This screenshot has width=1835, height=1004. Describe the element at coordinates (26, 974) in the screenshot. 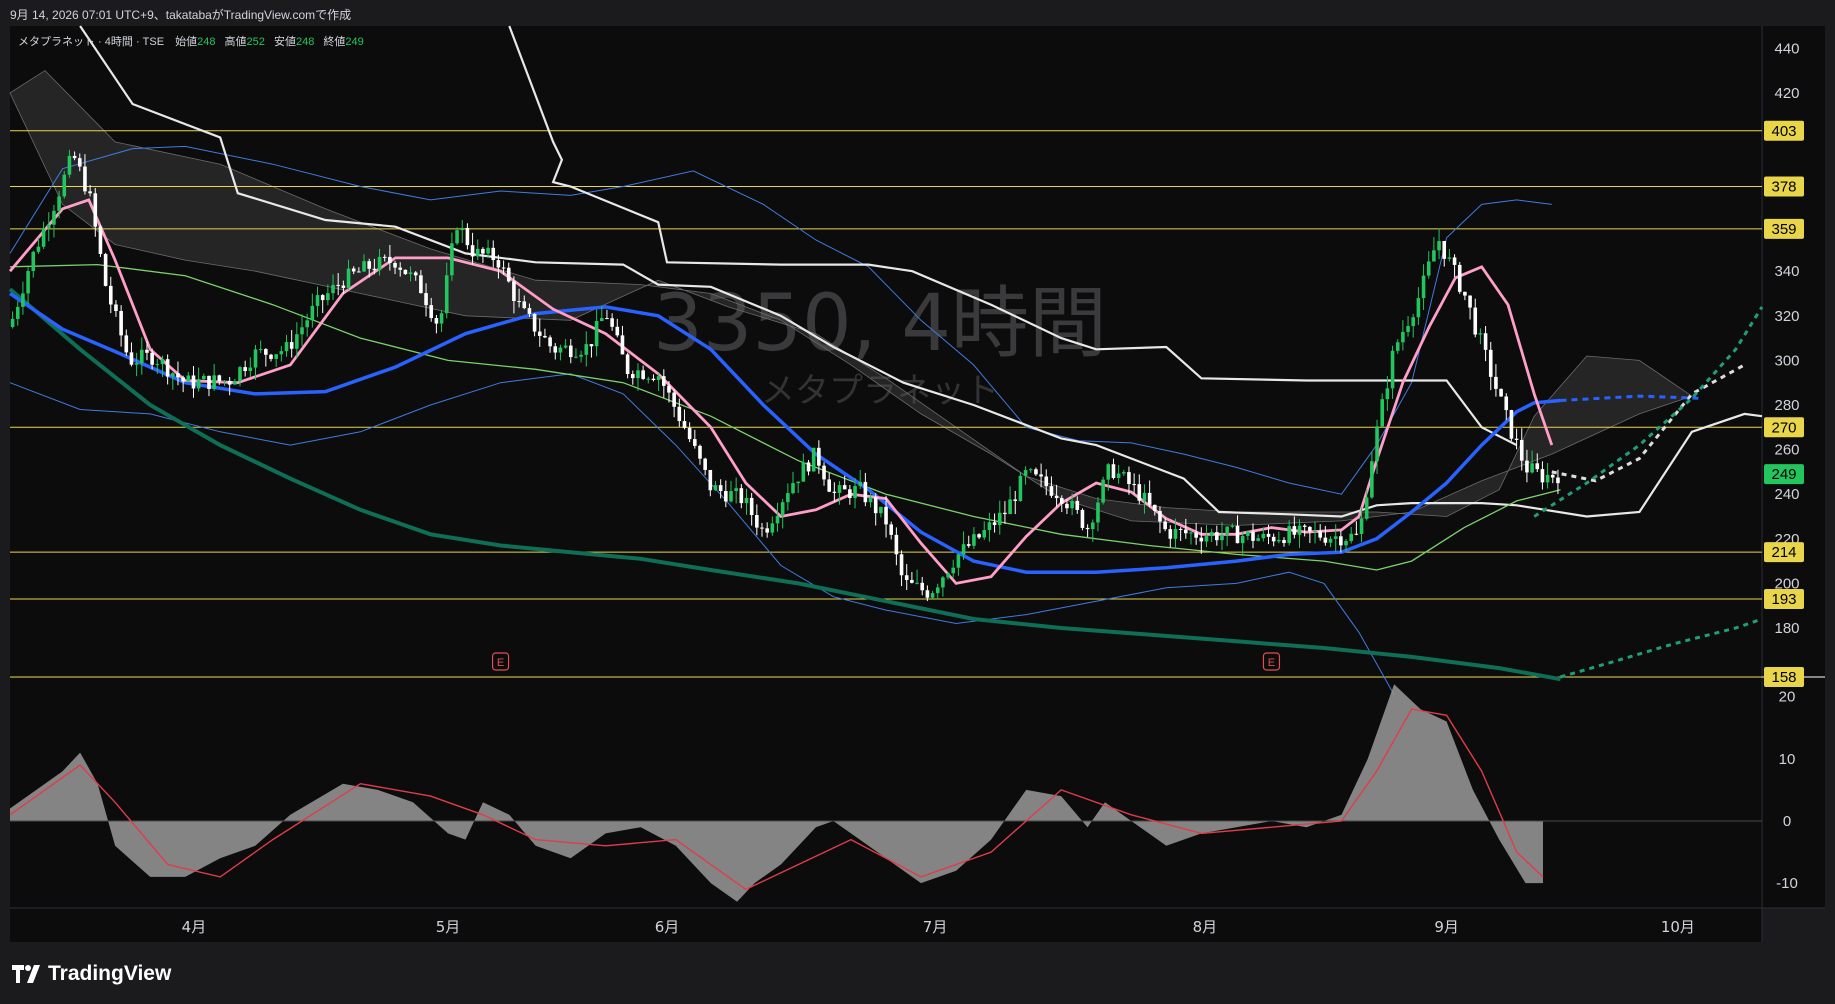

I see `tradingview-logo-icon` at that location.